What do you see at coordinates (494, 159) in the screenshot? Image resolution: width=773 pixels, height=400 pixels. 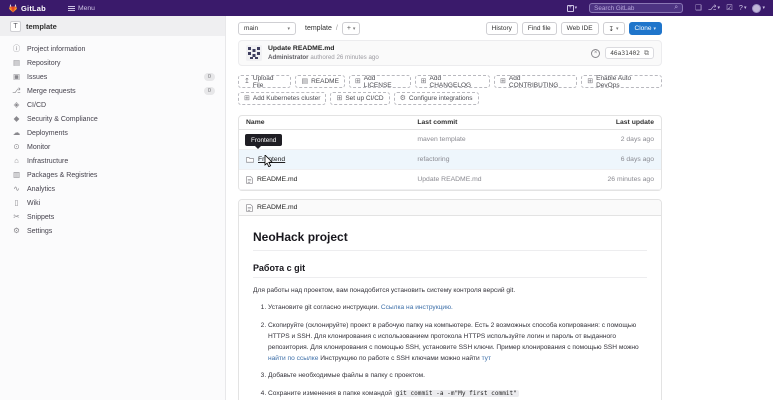 I see `commit-message-link: refactoring` at bounding box center [494, 159].